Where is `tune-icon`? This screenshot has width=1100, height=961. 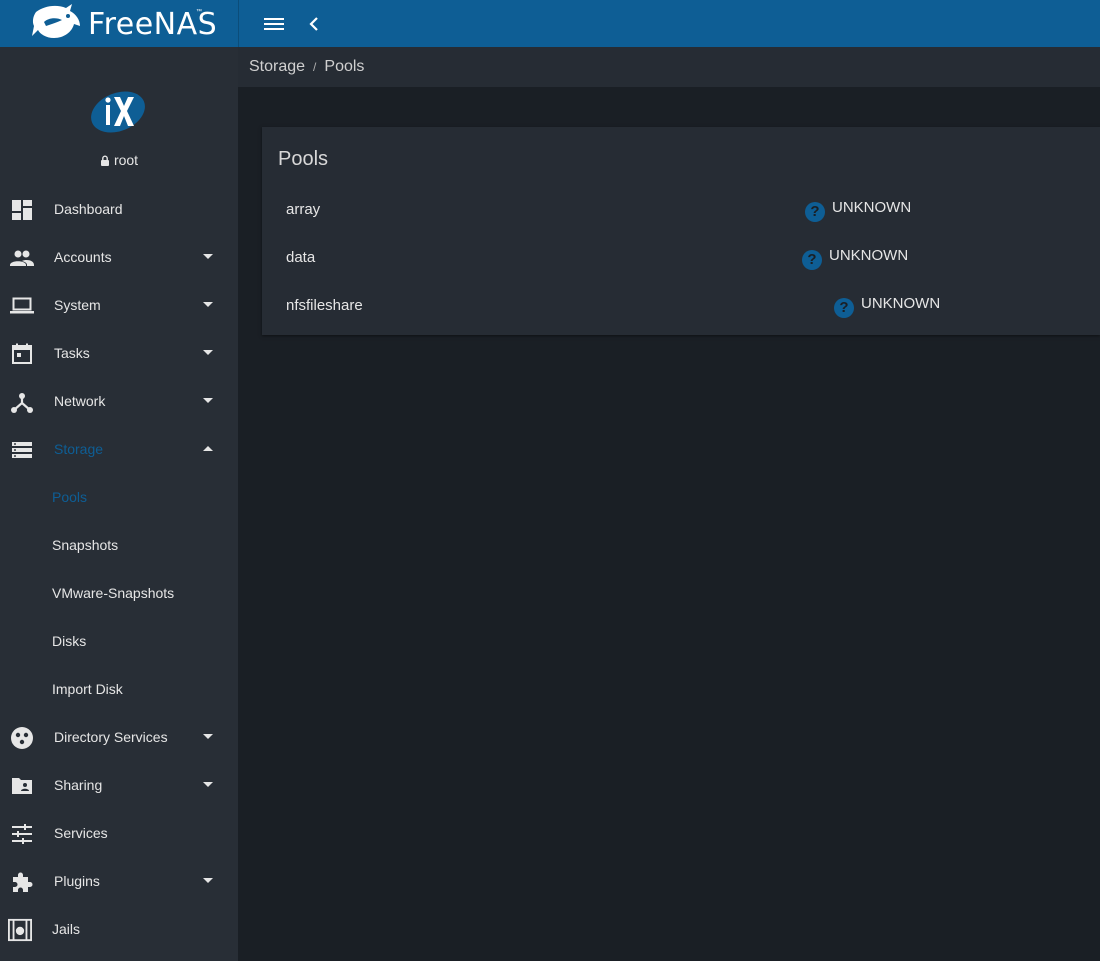
tune-icon is located at coordinates (22, 834).